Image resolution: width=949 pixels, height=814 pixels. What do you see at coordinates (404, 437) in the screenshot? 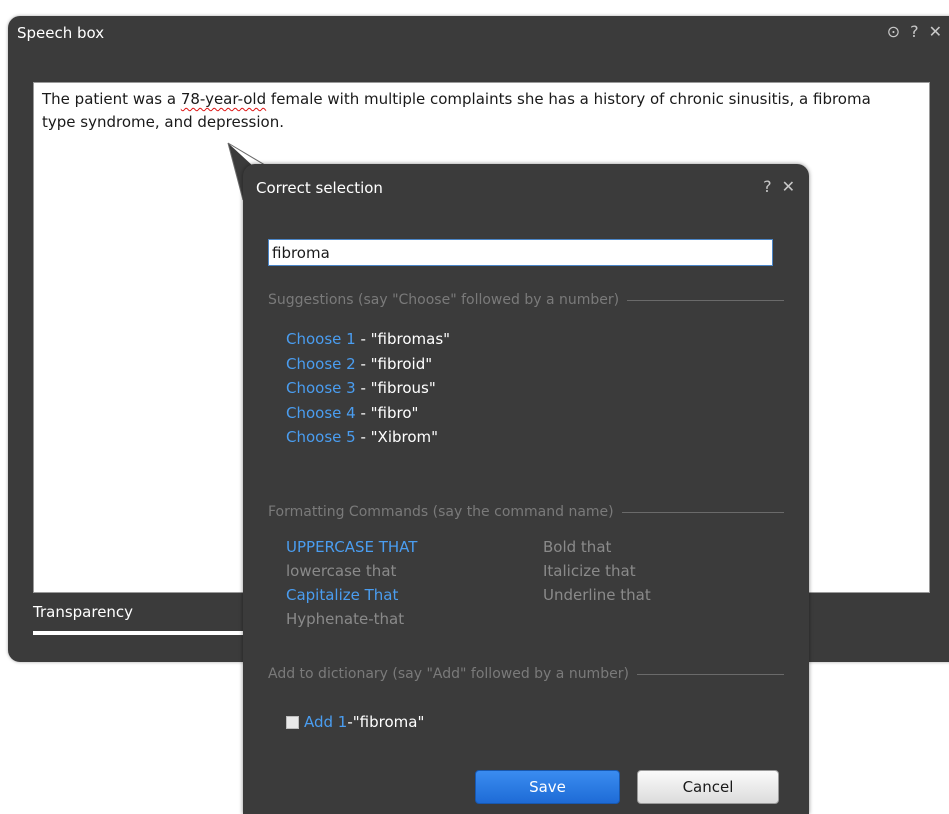
I see `suggestion-value: "Xibrom"` at bounding box center [404, 437].